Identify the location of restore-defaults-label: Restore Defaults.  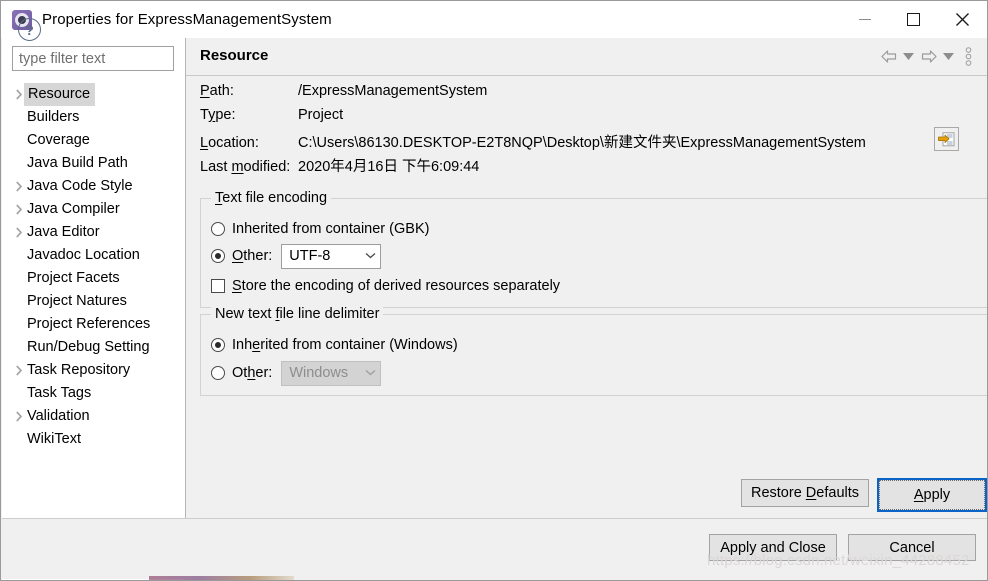
(805, 493).